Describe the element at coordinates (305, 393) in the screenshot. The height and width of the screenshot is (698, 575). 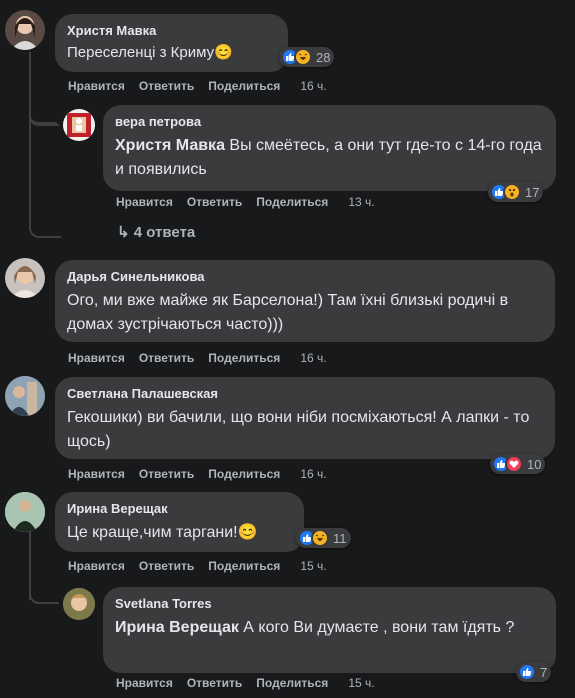
I see `comment-author: Светлана Палашевская` at that location.